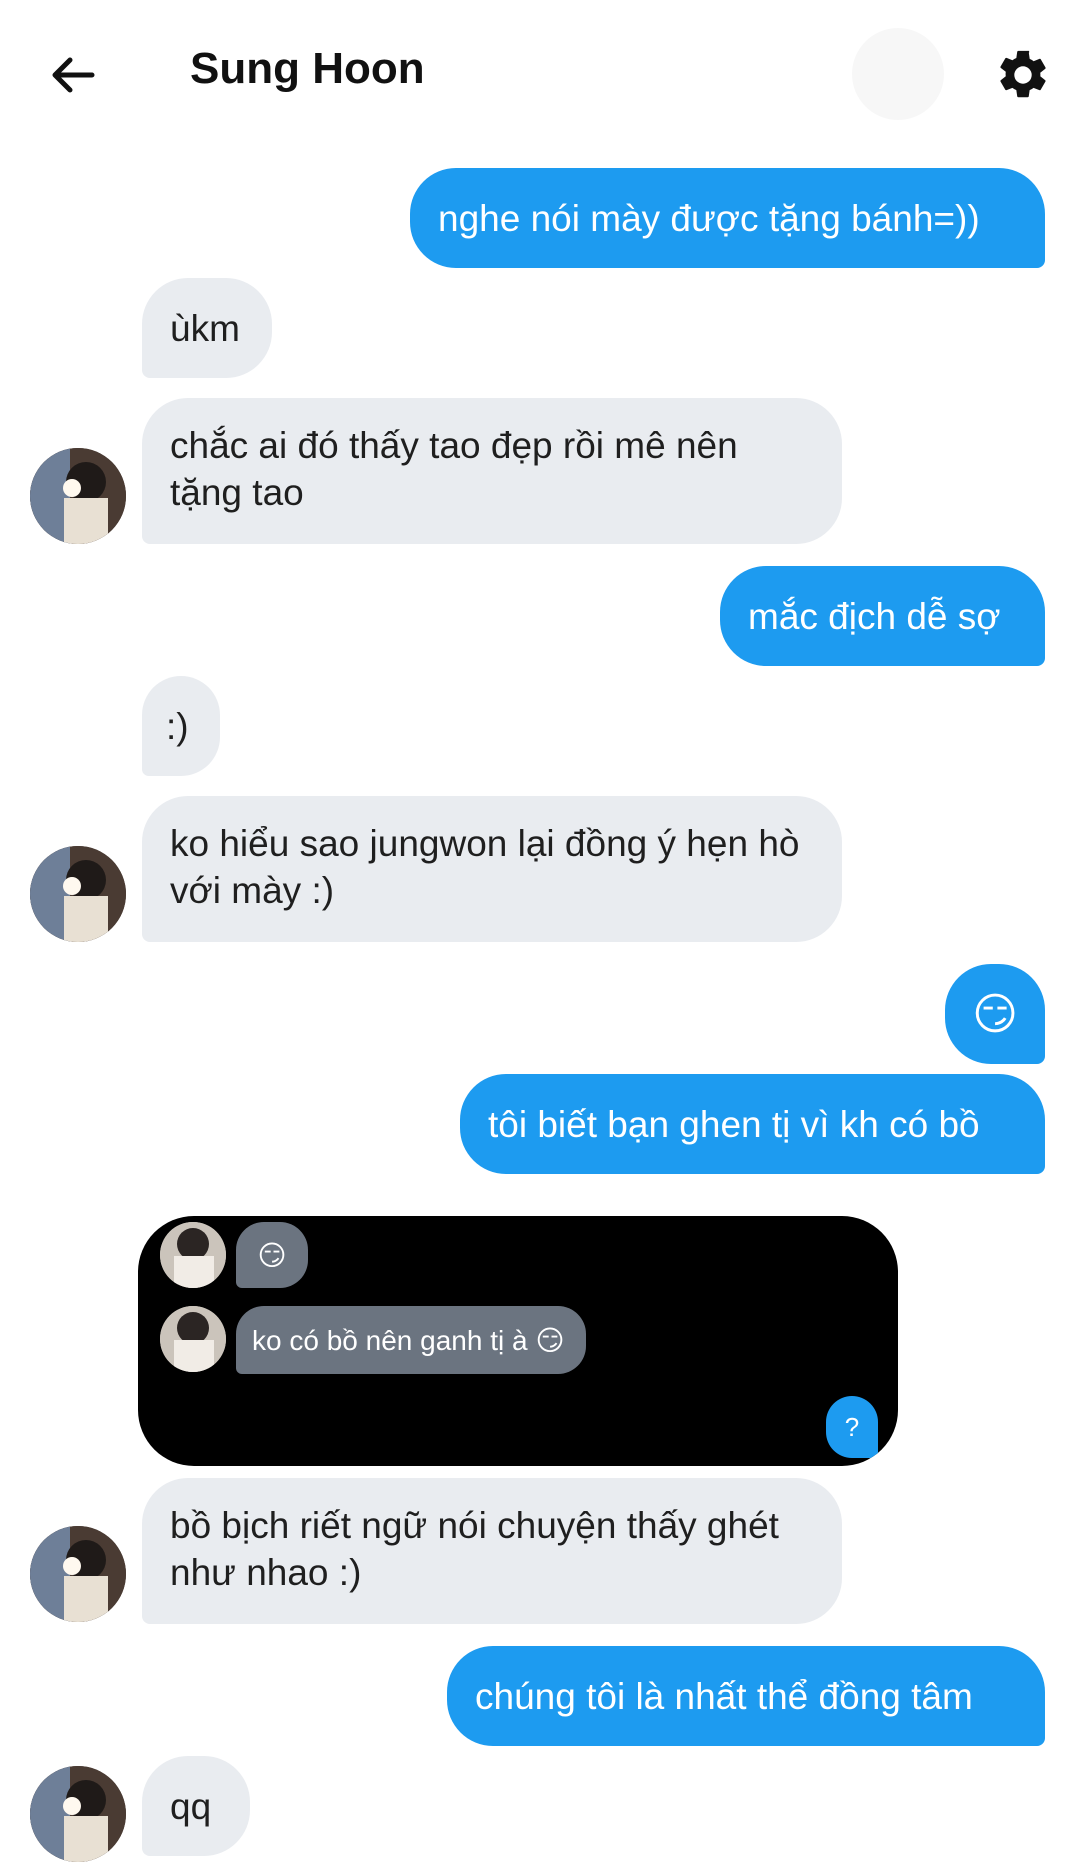  I want to click on message-text: :), so click(177, 726).